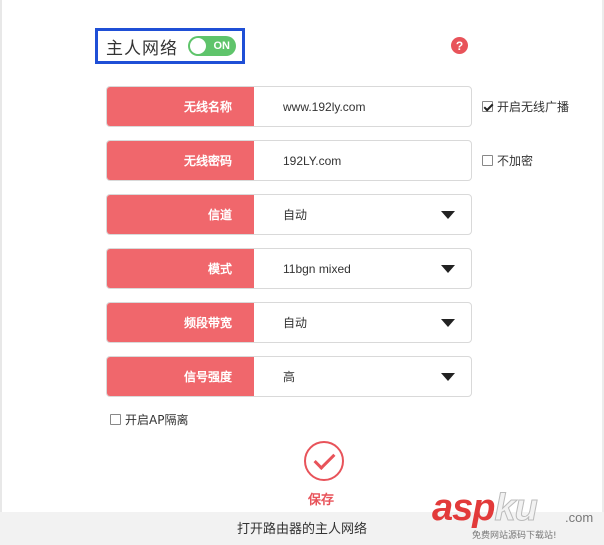  I want to click on save-button, so click(324, 461).